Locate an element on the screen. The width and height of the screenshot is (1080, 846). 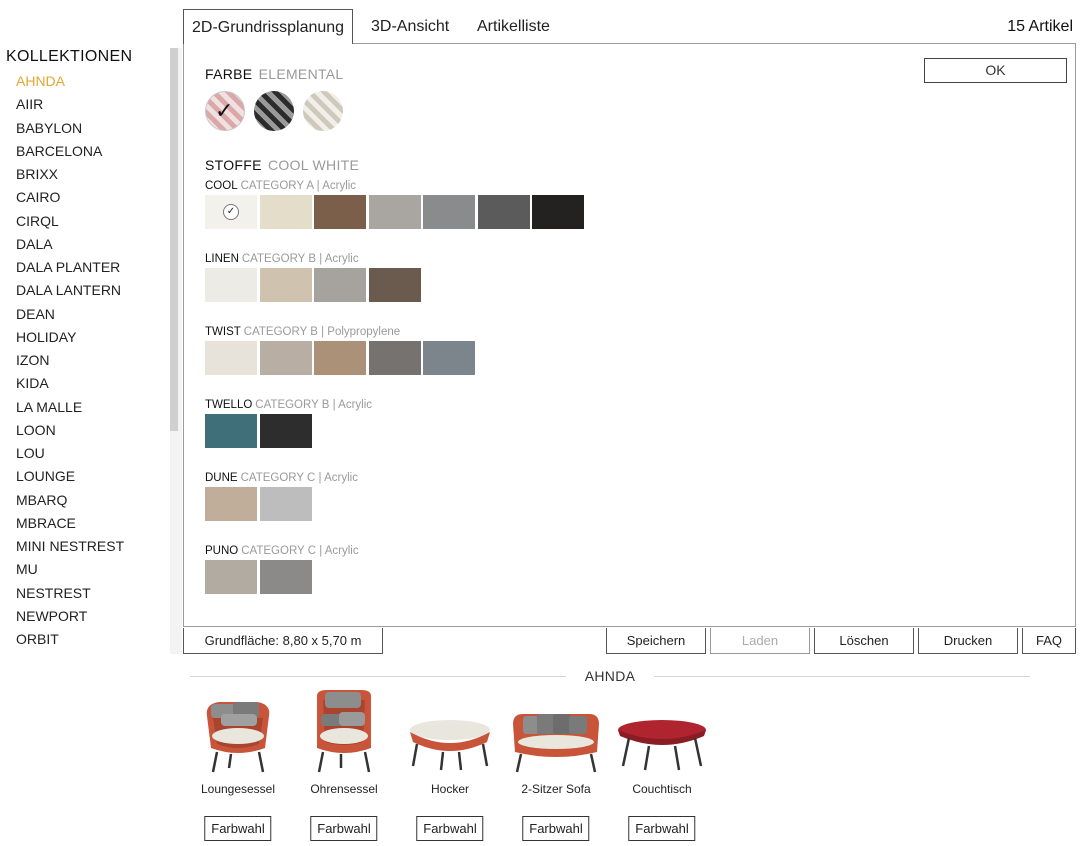
sidebar-item-babylon: BABYLON is located at coordinates (70, 128).